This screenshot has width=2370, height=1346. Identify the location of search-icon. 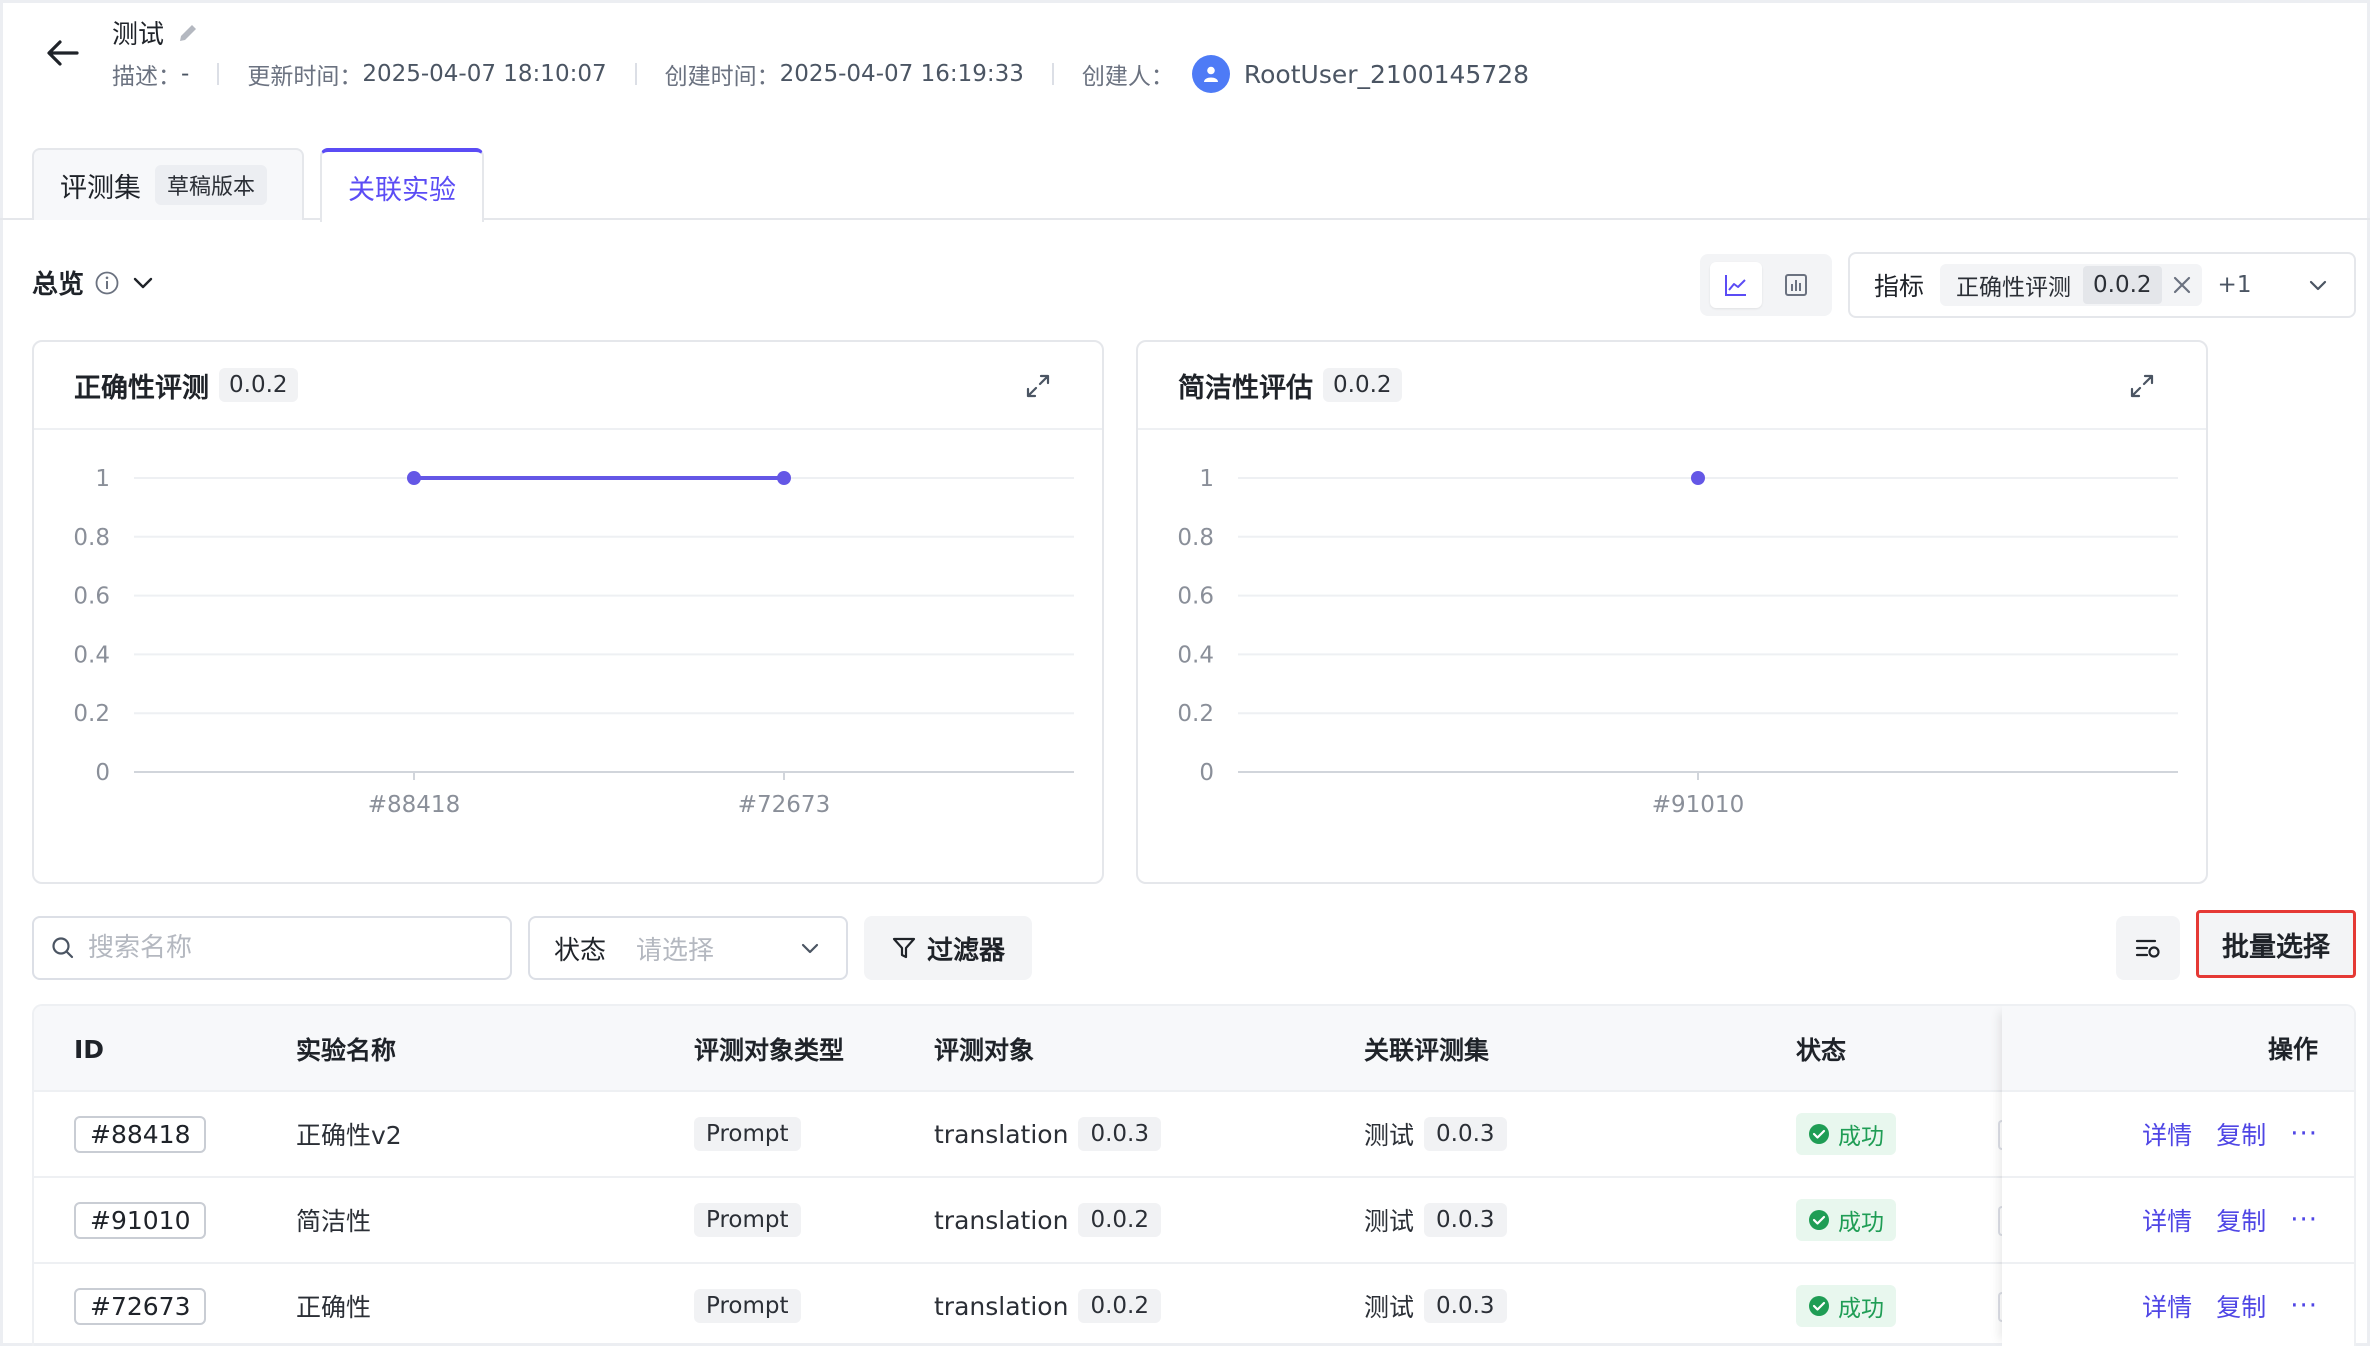
(63, 948).